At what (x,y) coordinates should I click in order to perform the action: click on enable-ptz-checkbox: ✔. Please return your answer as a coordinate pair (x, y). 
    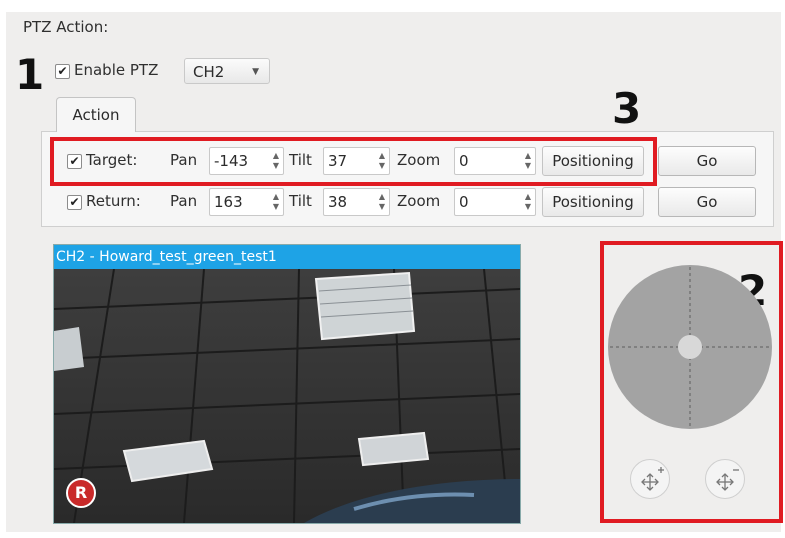
    Looking at the image, I should click on (62, 71).